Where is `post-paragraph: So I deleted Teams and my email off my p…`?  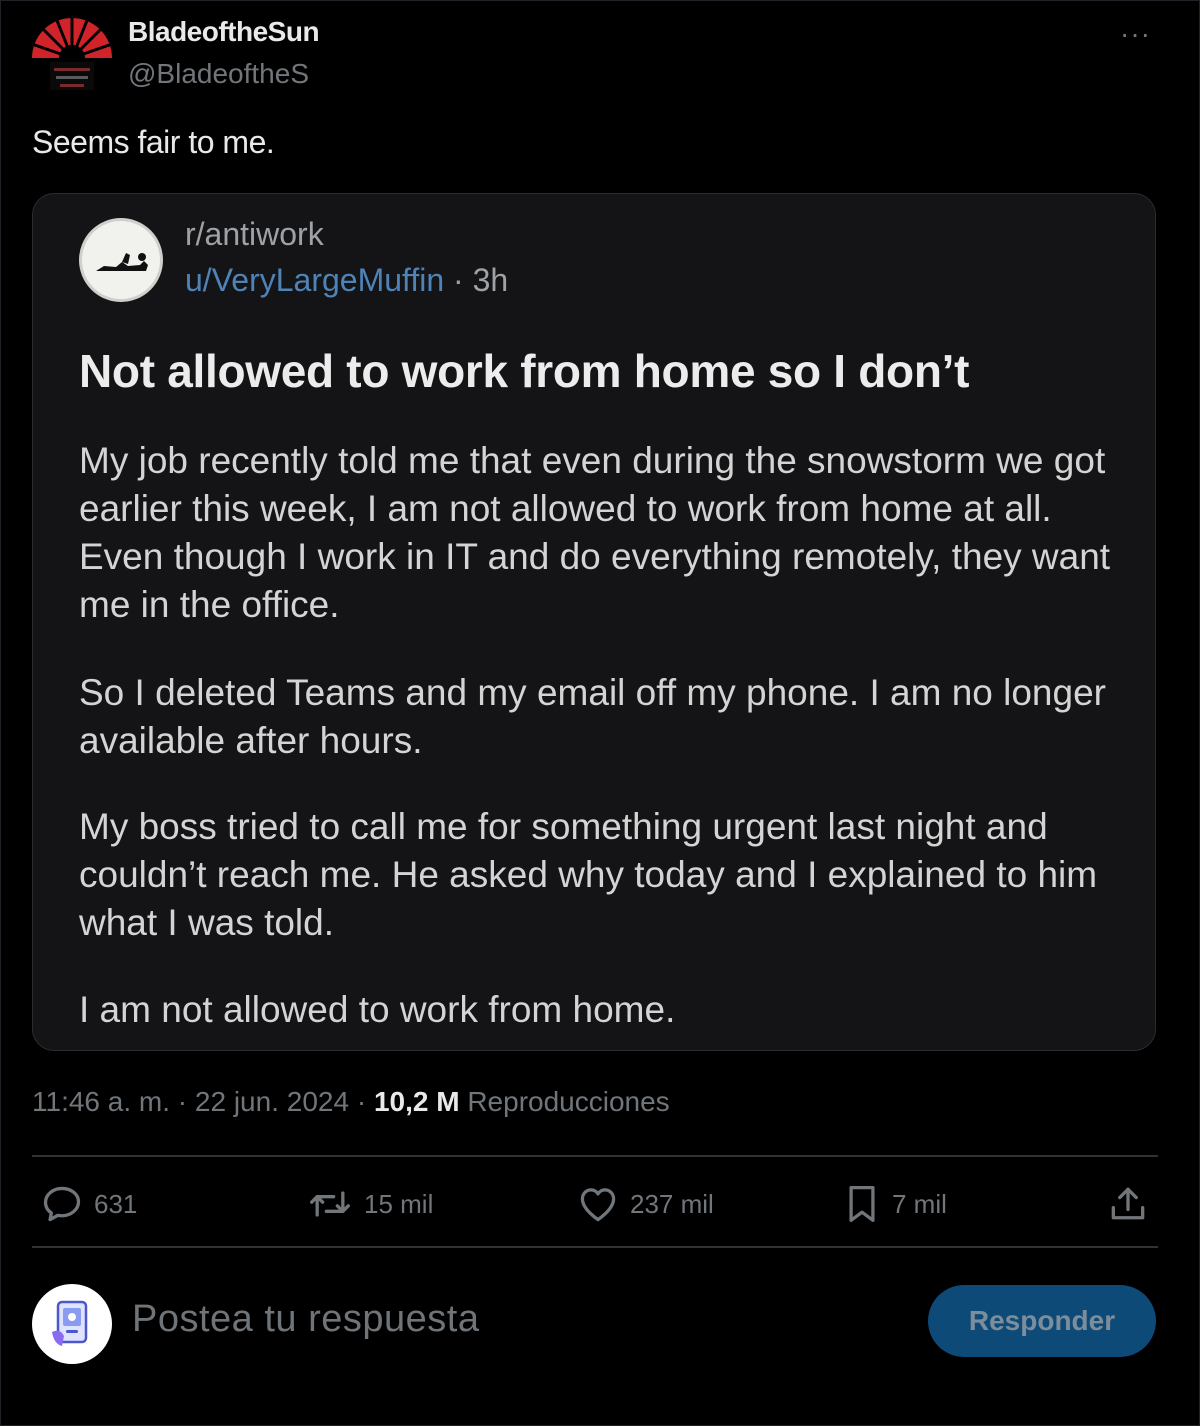 post-paragraph: So I deleted Teams and my email off my p… is located at coordinates (592, 716).